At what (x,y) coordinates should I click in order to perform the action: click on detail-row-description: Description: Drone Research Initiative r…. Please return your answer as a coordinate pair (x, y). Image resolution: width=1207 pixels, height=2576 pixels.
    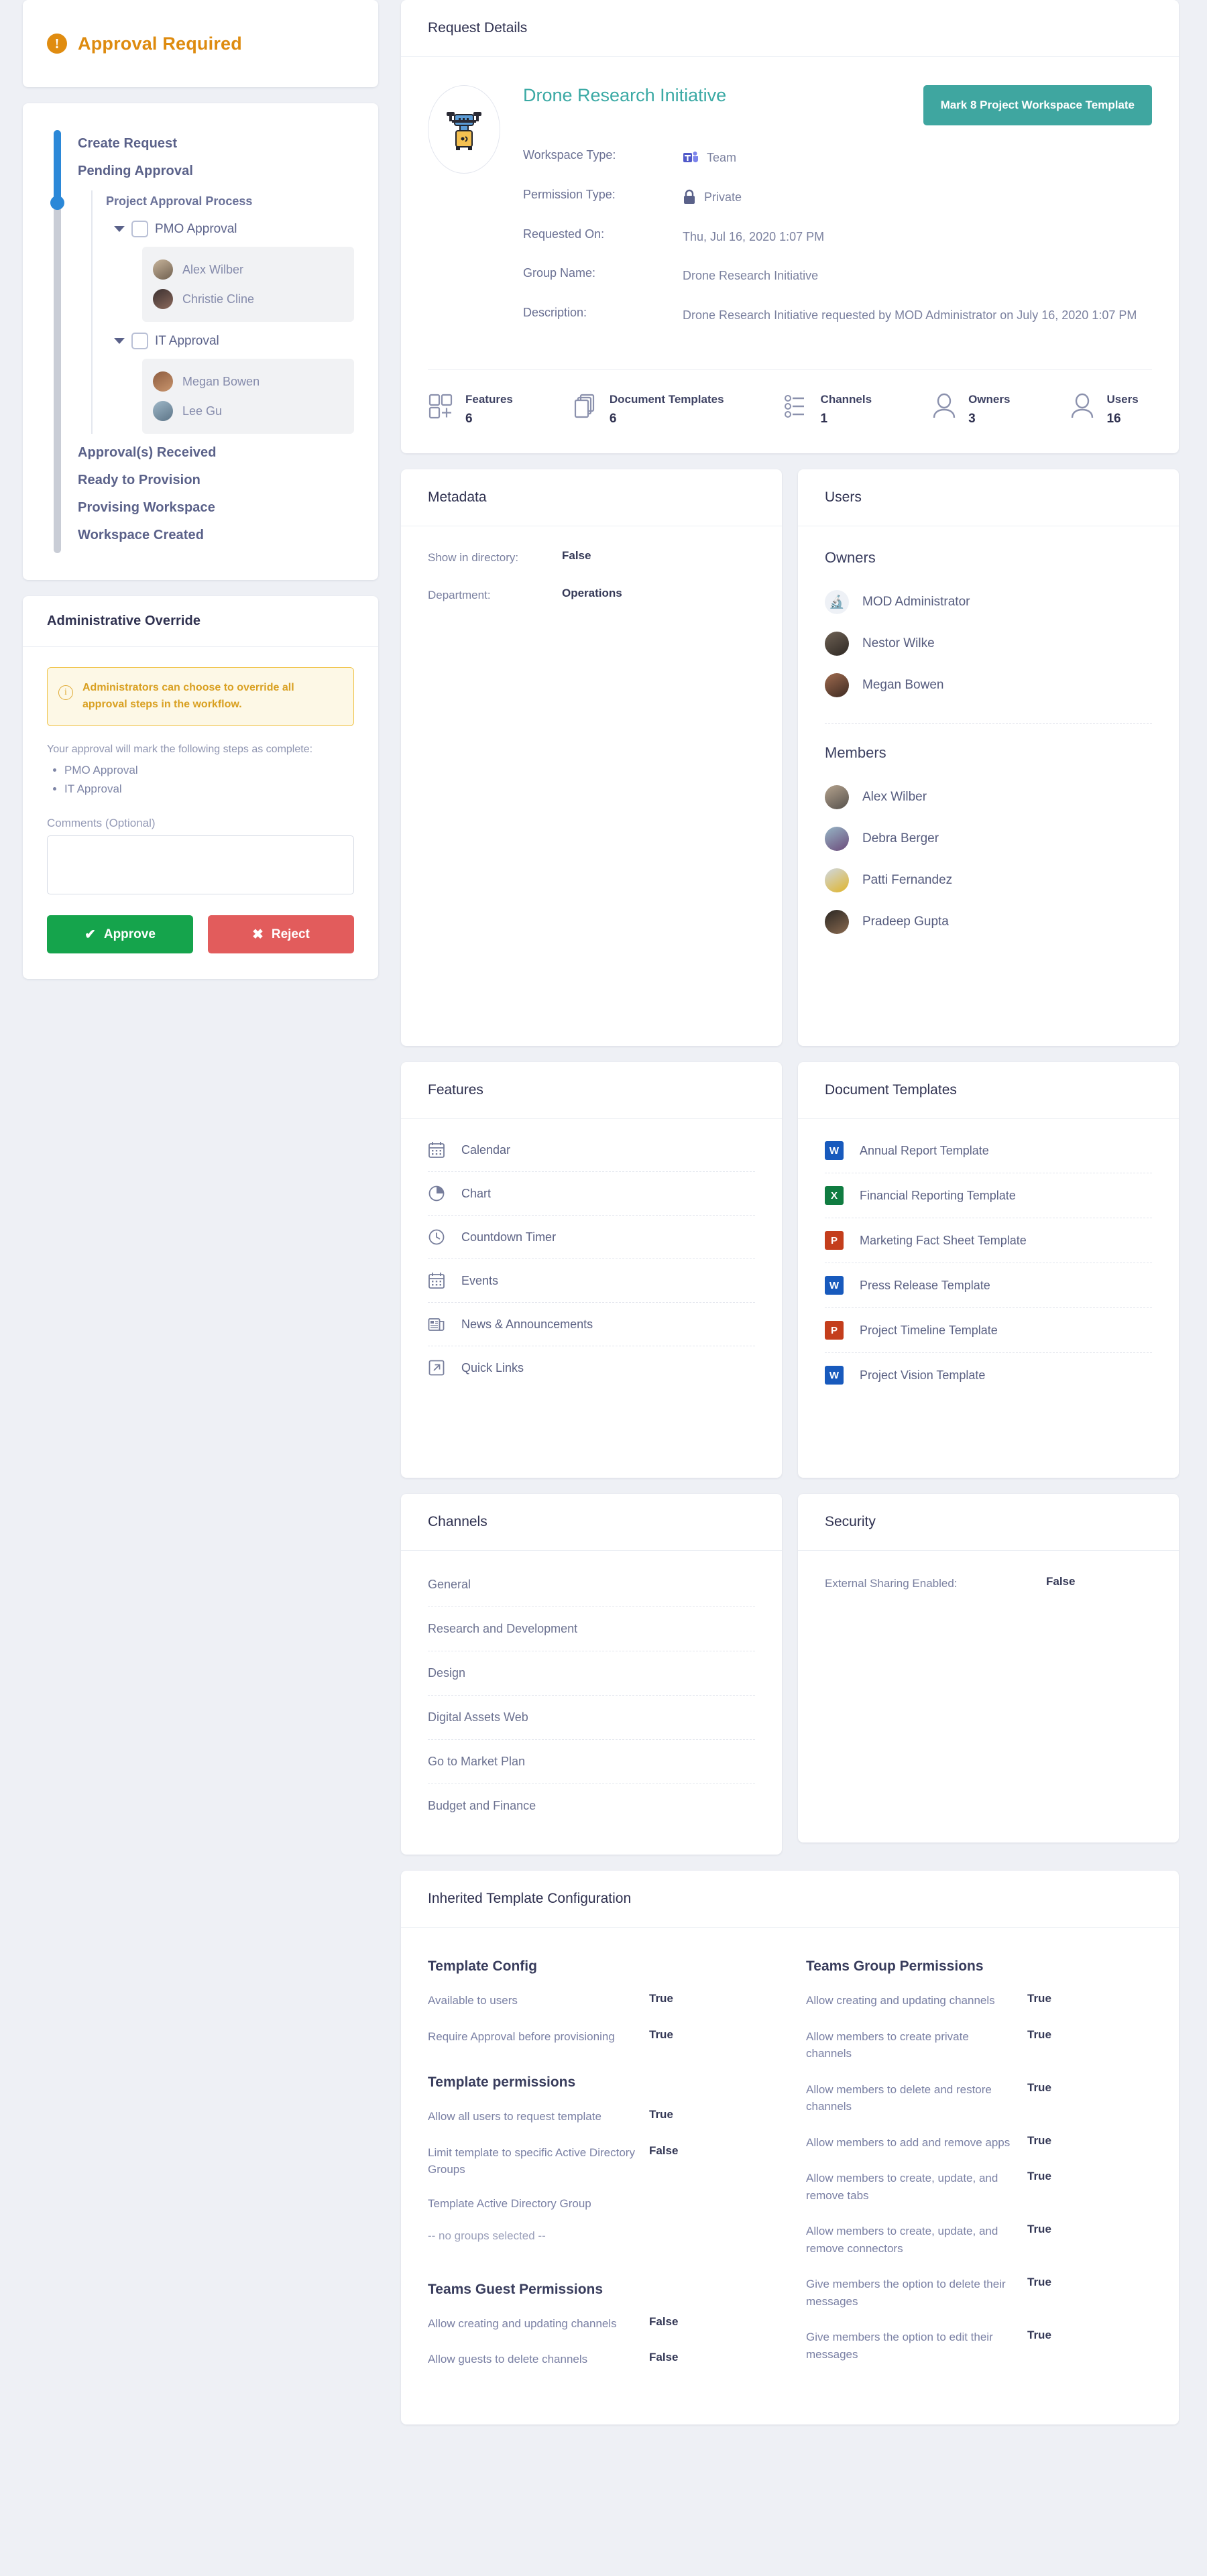
    Looking at the image, I should click on (837, 315).